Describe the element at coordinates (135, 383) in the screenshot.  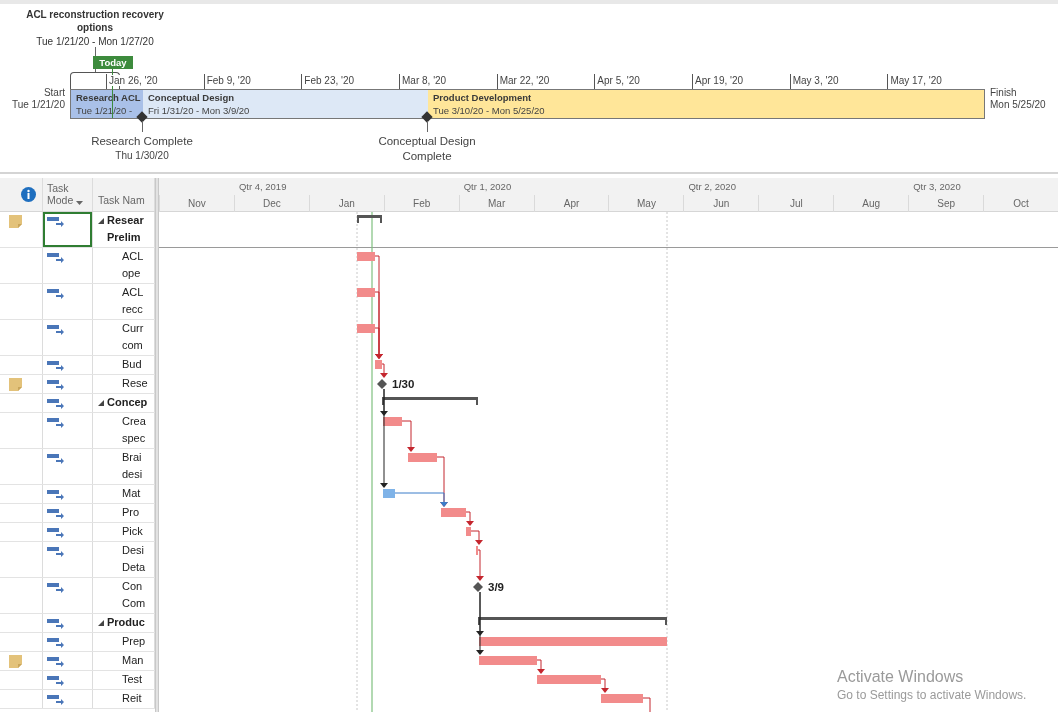
I see `task-name: Rese` at that location.